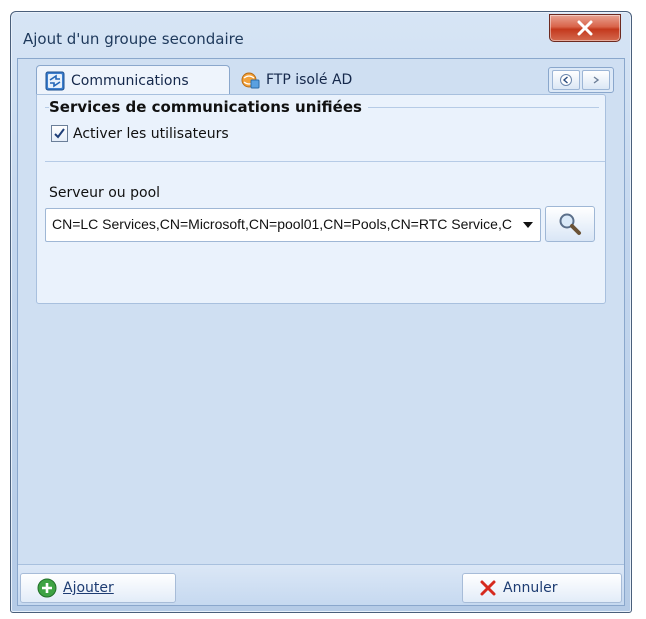 This screenshot has height=619, width=646. Describe the element at coordinates (528, 225) in the screenshot. I see `chevron-down-icon` at that location.